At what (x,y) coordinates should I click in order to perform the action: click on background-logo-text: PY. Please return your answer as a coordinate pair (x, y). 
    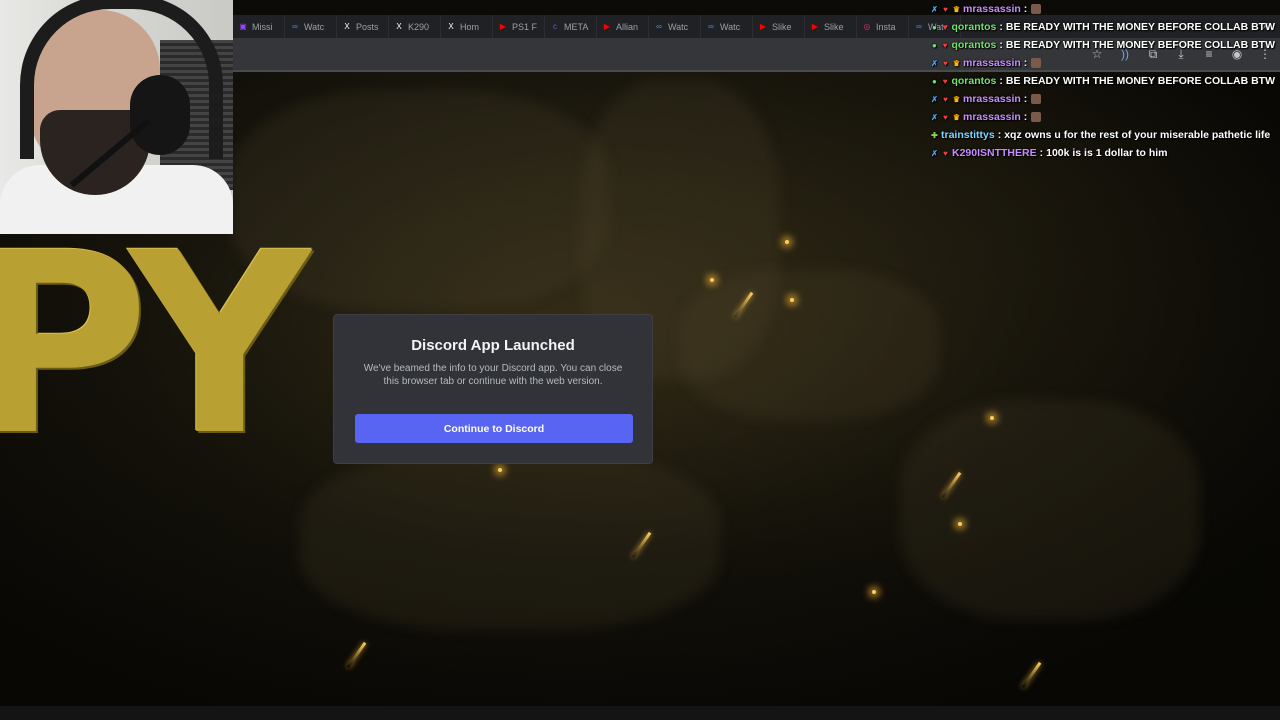
    Looking at the image, I should click on (155, 344).